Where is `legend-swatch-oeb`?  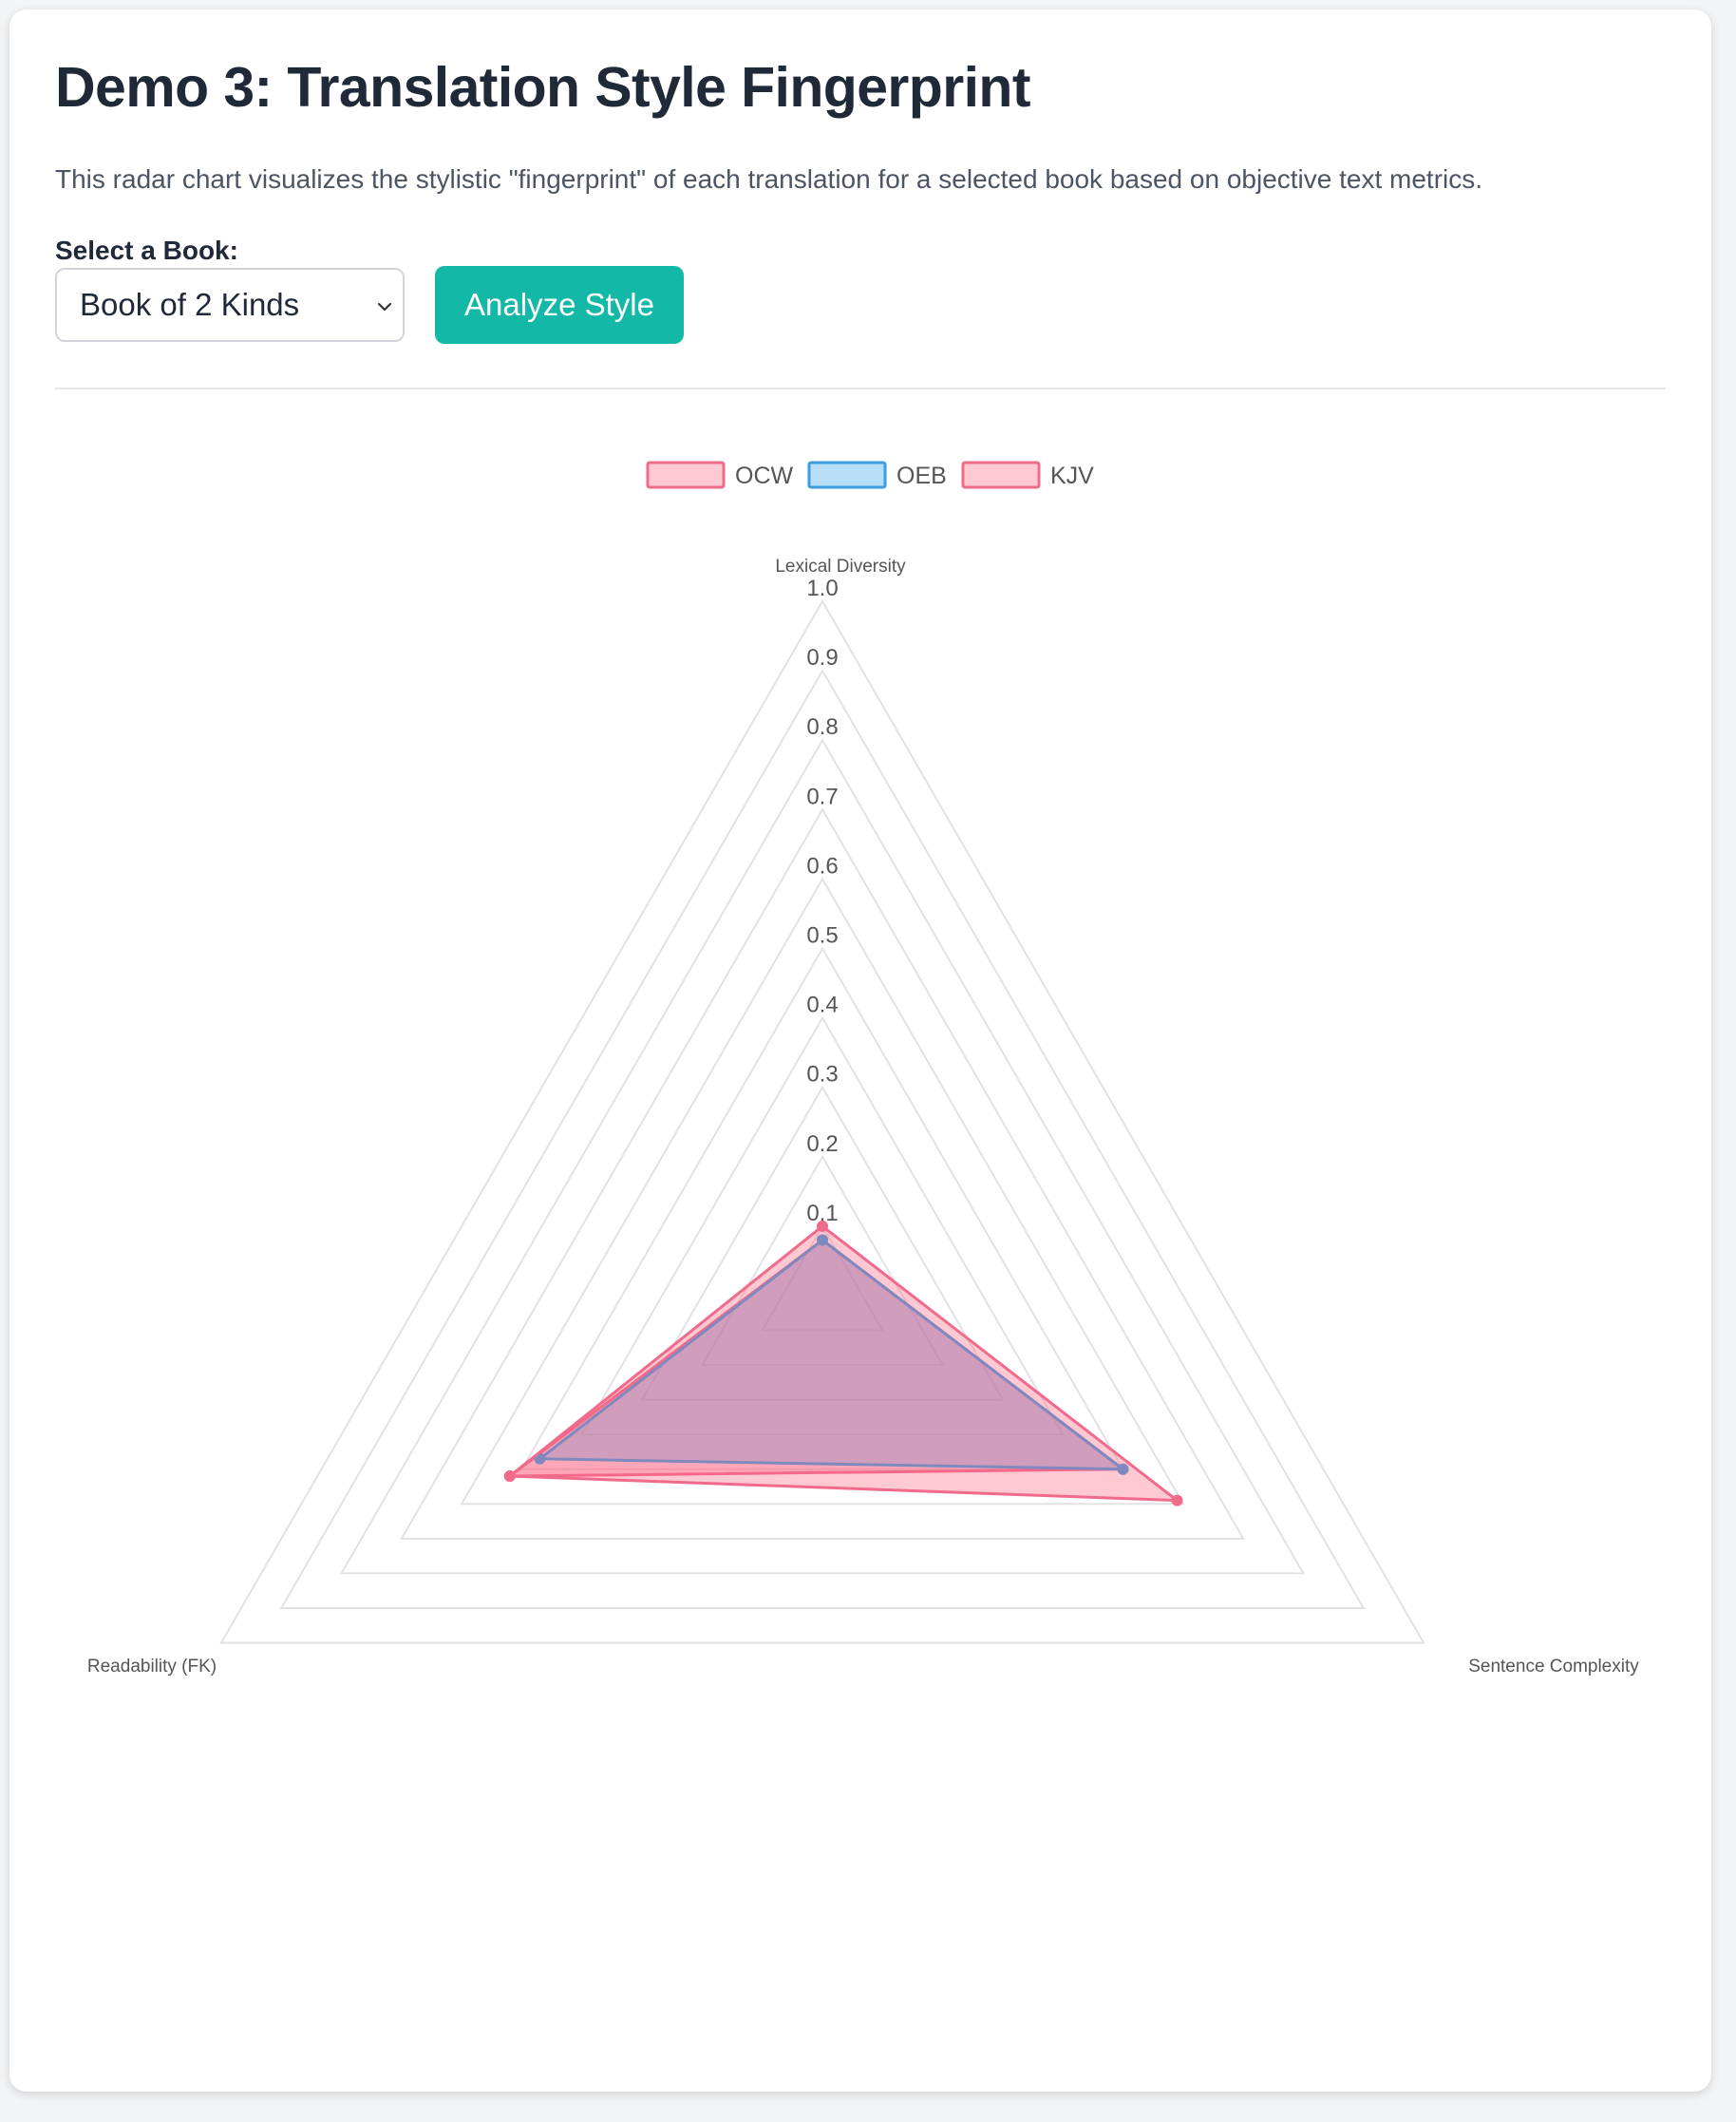 legend-swatch-oeb is located at coordinates (847, 475).